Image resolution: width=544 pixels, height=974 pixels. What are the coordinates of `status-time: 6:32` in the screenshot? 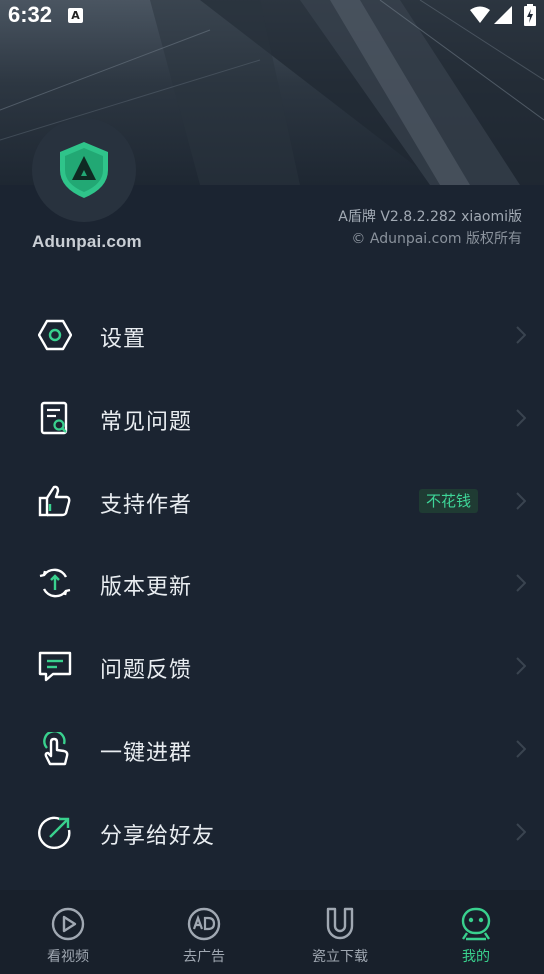 It's located at (30, 14).